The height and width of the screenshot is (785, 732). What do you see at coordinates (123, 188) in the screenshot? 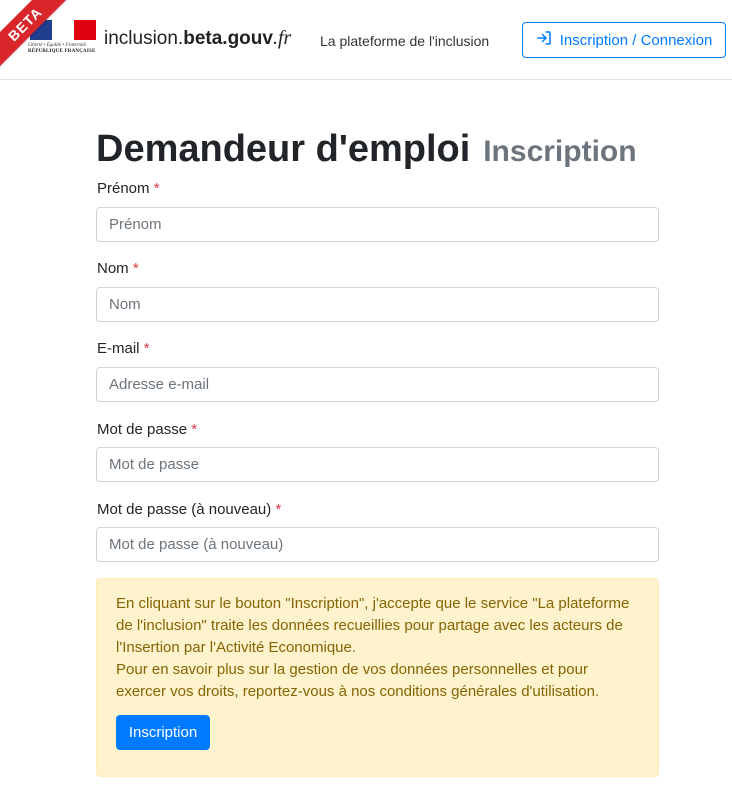
I see `first-name-label-text: Prénom` at bounding box center [123, 188].